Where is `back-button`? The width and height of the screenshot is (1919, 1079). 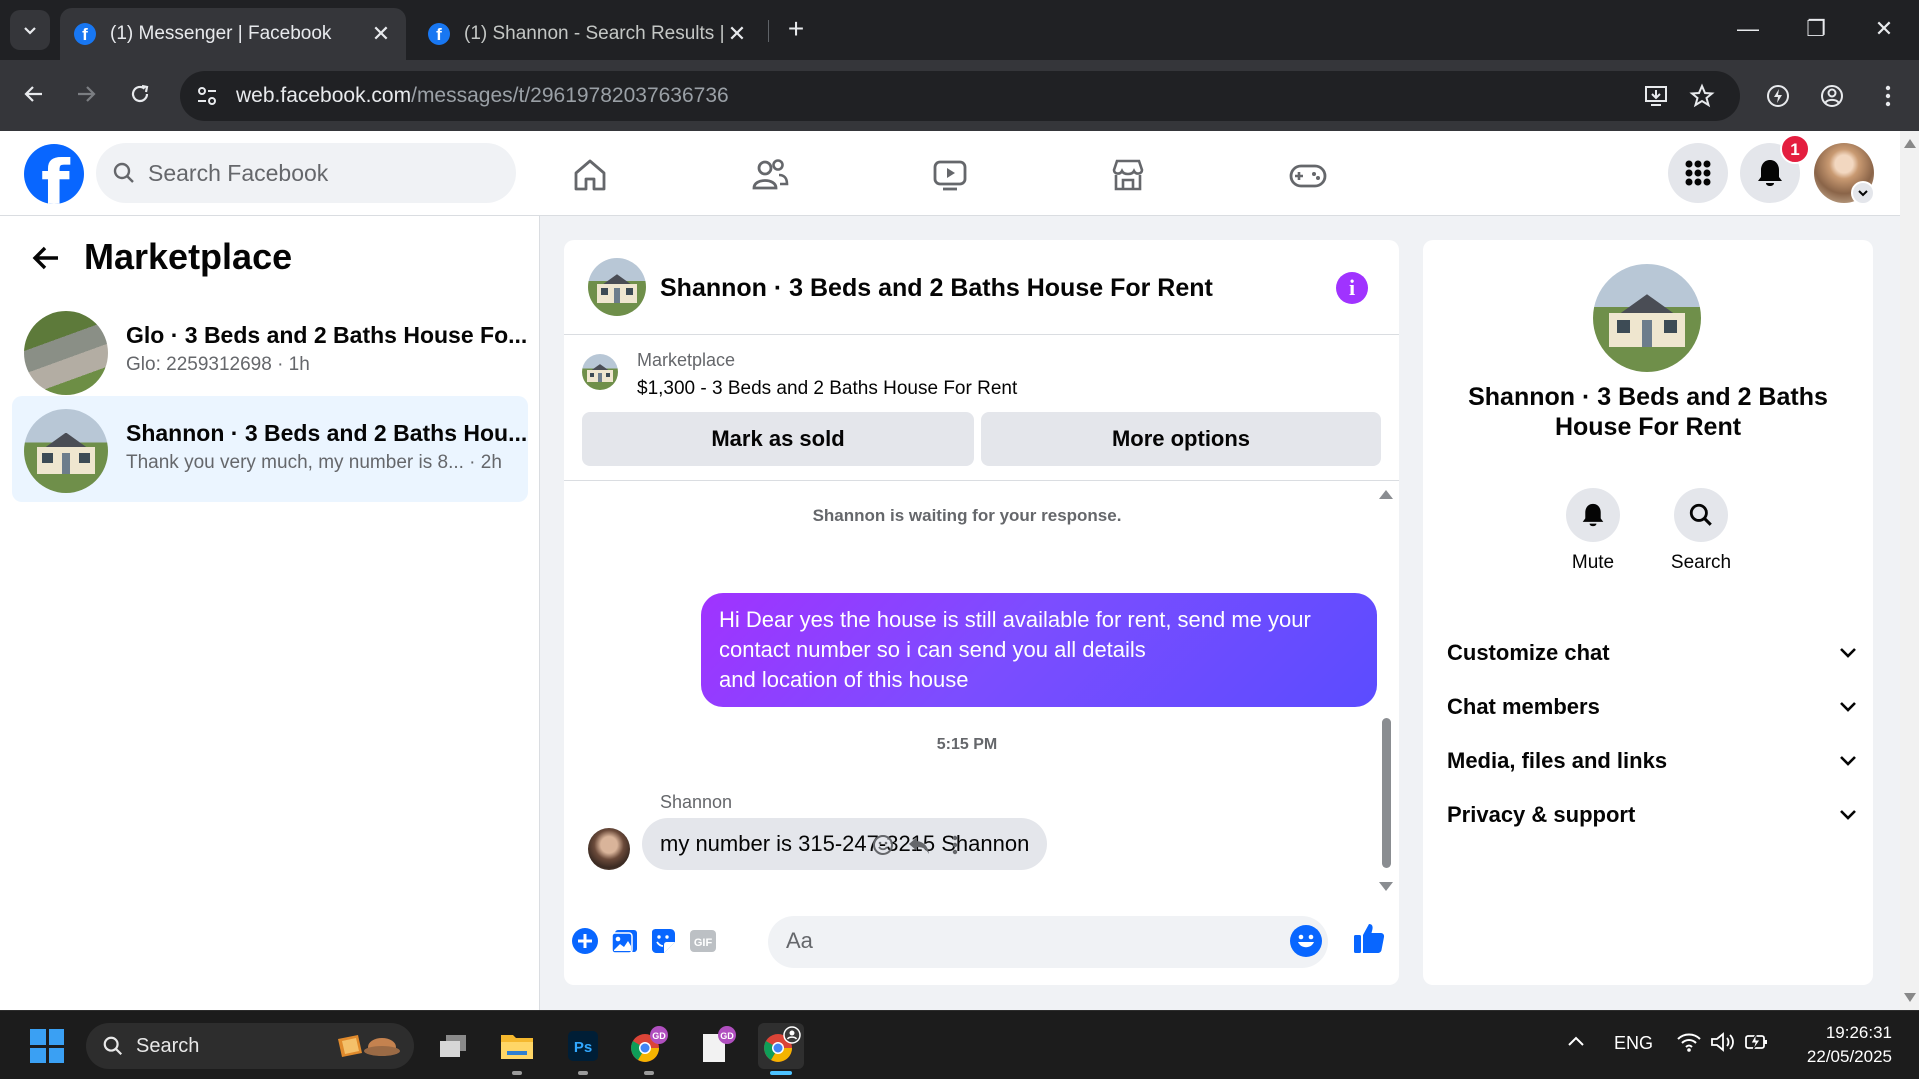
back-button is located at coordinates (34, 94).